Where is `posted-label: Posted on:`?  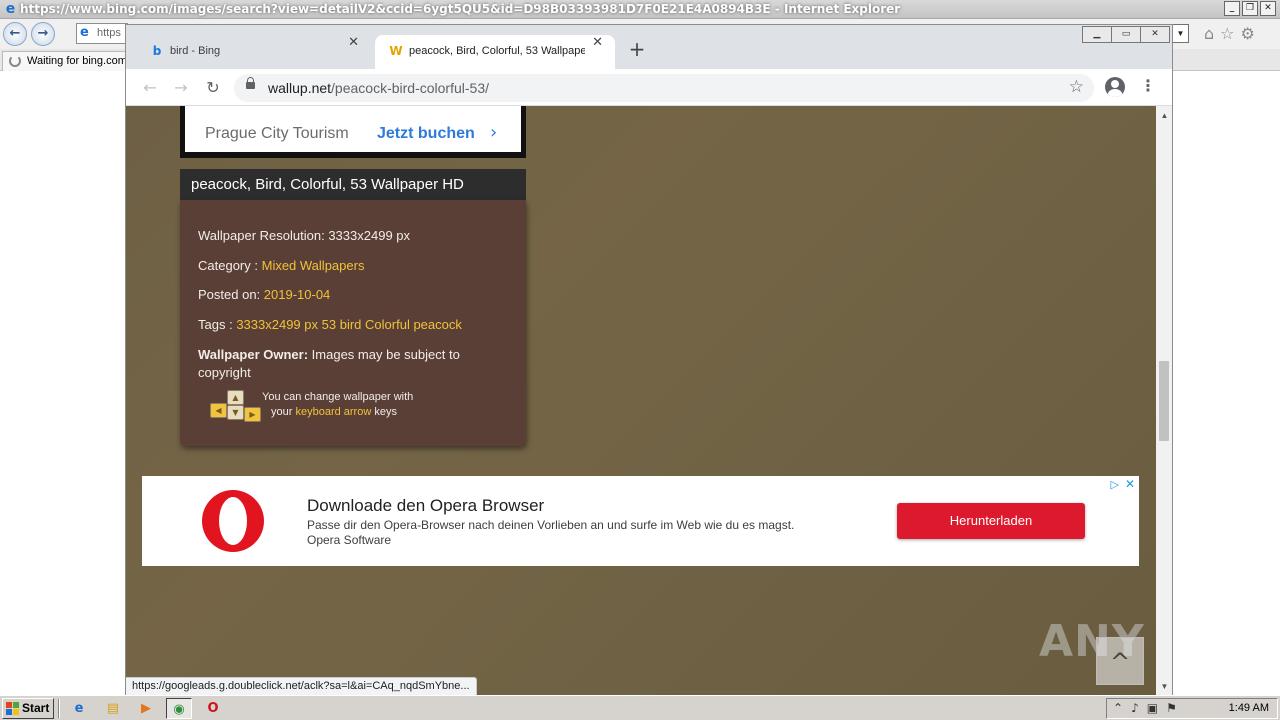 posted-label: Posted on: is located at coordinates (229, 294).